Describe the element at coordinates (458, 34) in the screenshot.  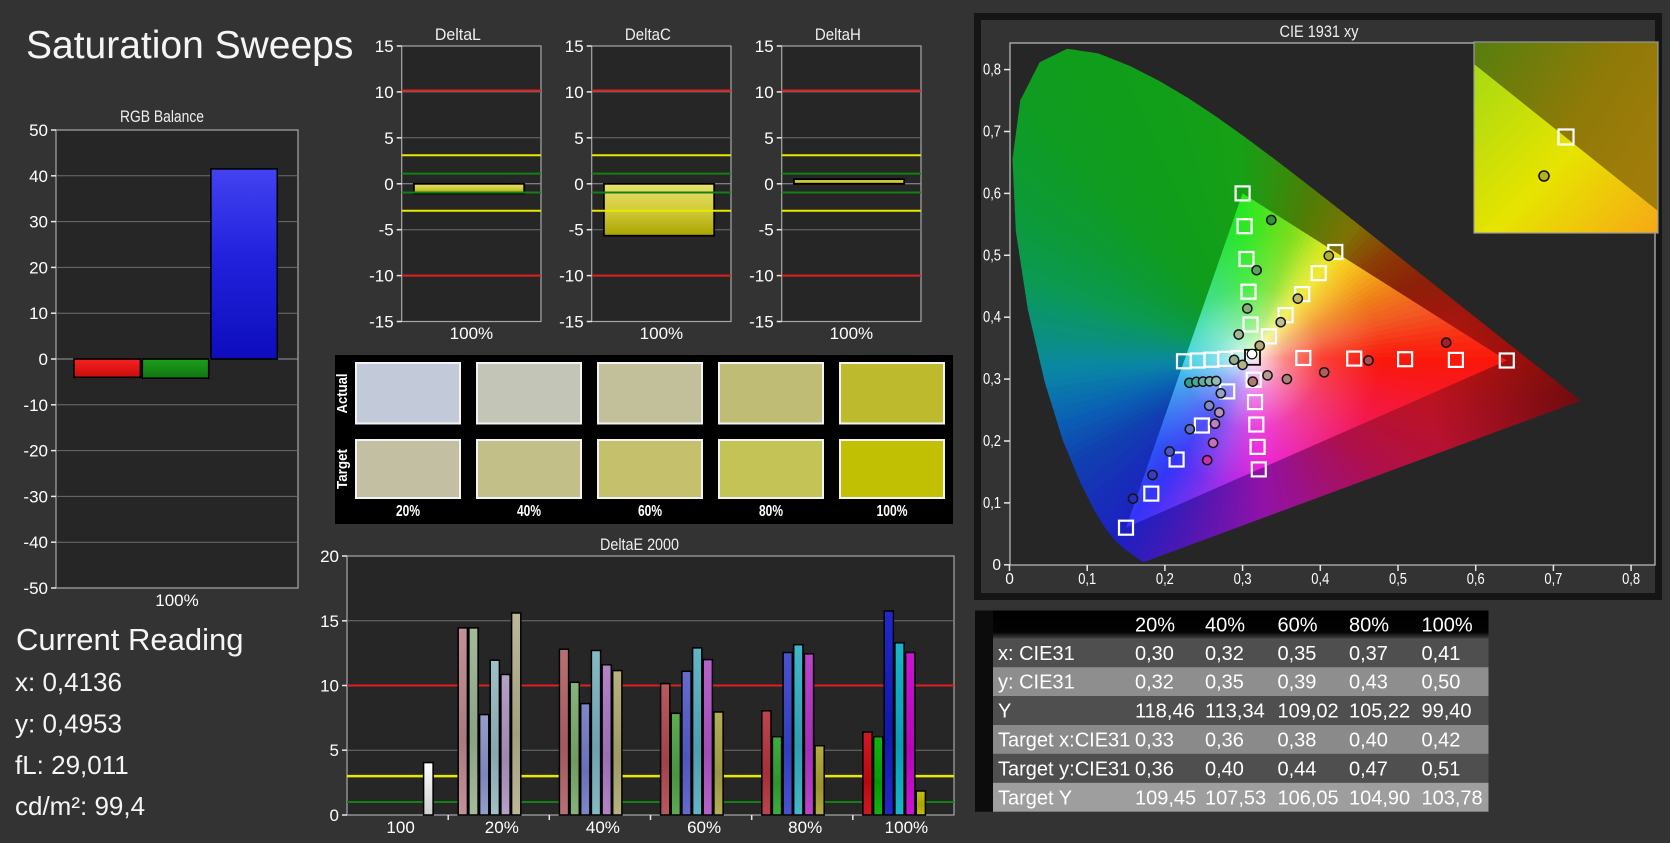
I see `svg-text: DeltaL` at that location.